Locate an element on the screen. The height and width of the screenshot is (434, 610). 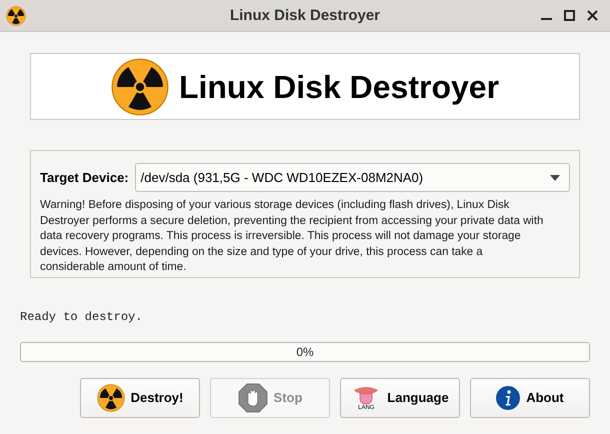
banner-title: Linux Disk Destroyer is located at coordinates (339, 87).